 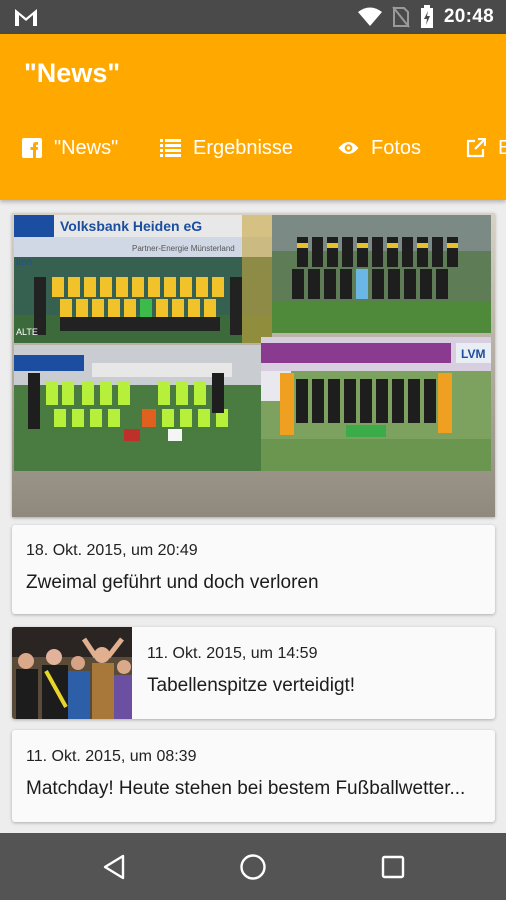 What do you see at coordinates (172, 582) in the screenshot?
I see `news-headline: Zweimal geführt und doch verloren` at bounding box center [172, 582].